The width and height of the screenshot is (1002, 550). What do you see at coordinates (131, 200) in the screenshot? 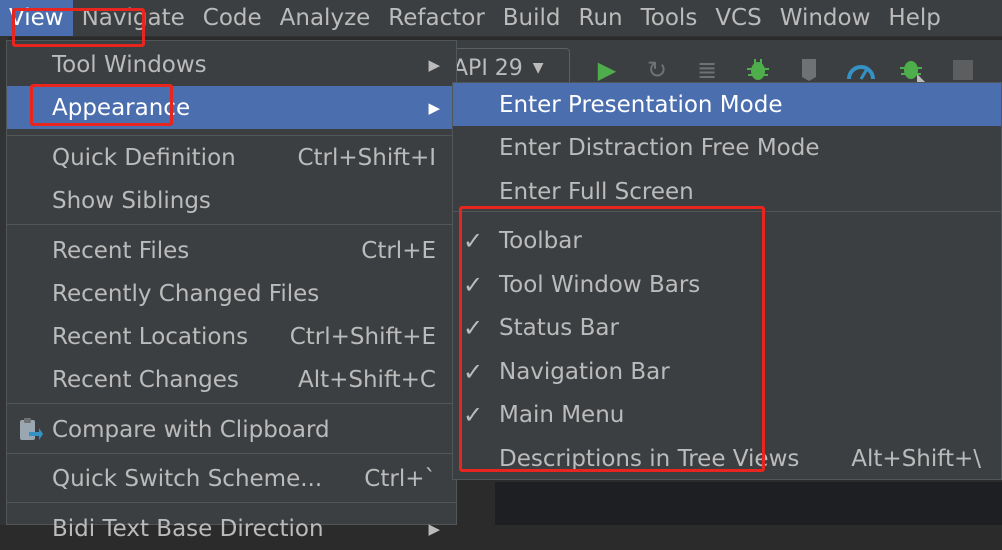
I see `menu-item-label: Show Siblings` at bounding box center [131, 200].